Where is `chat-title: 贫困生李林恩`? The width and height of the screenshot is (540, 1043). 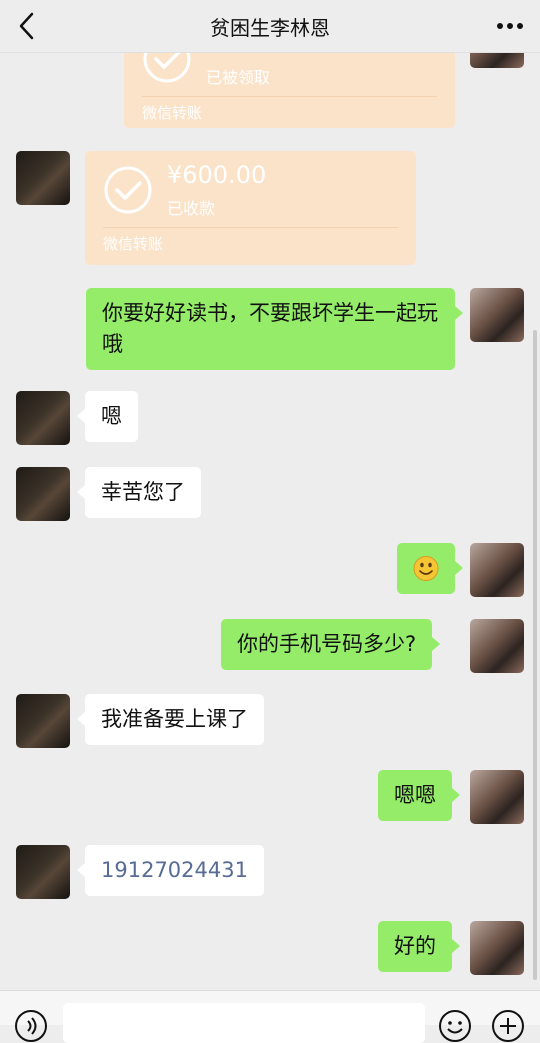 chat-title: 贫困生李林恩 is located at coordinates (270, 28).